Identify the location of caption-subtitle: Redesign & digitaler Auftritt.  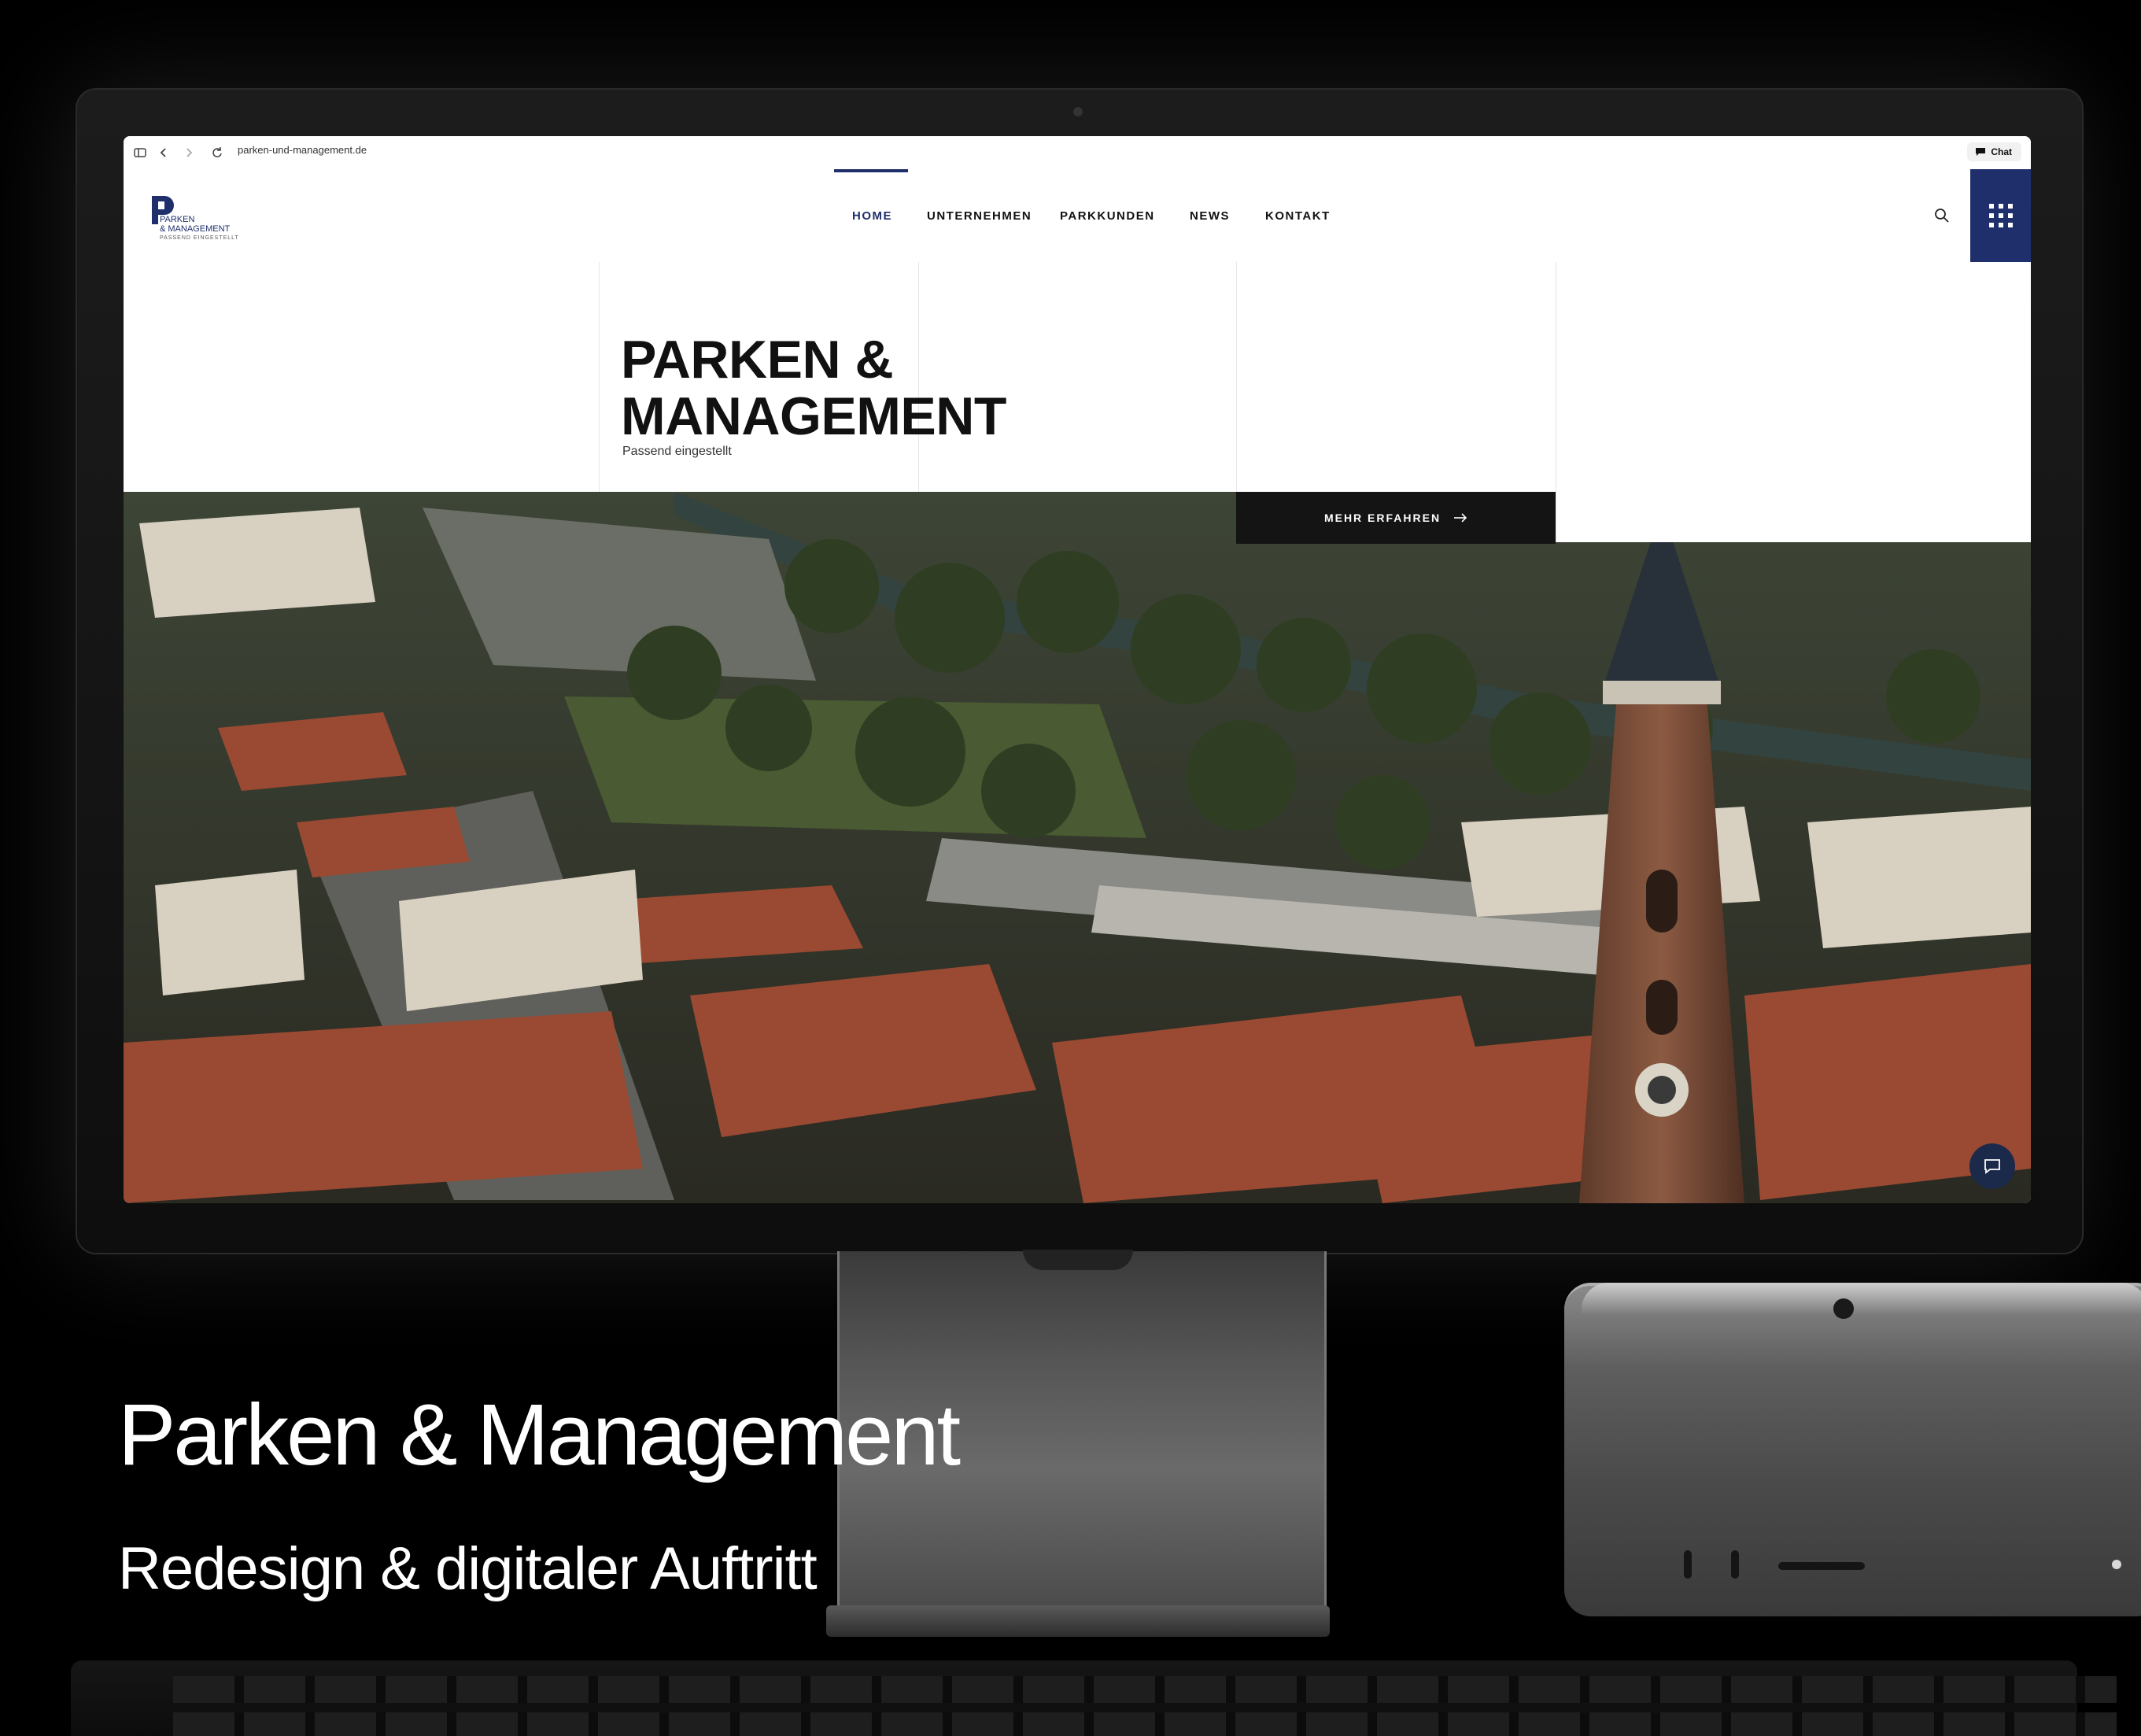
(468, 1568).